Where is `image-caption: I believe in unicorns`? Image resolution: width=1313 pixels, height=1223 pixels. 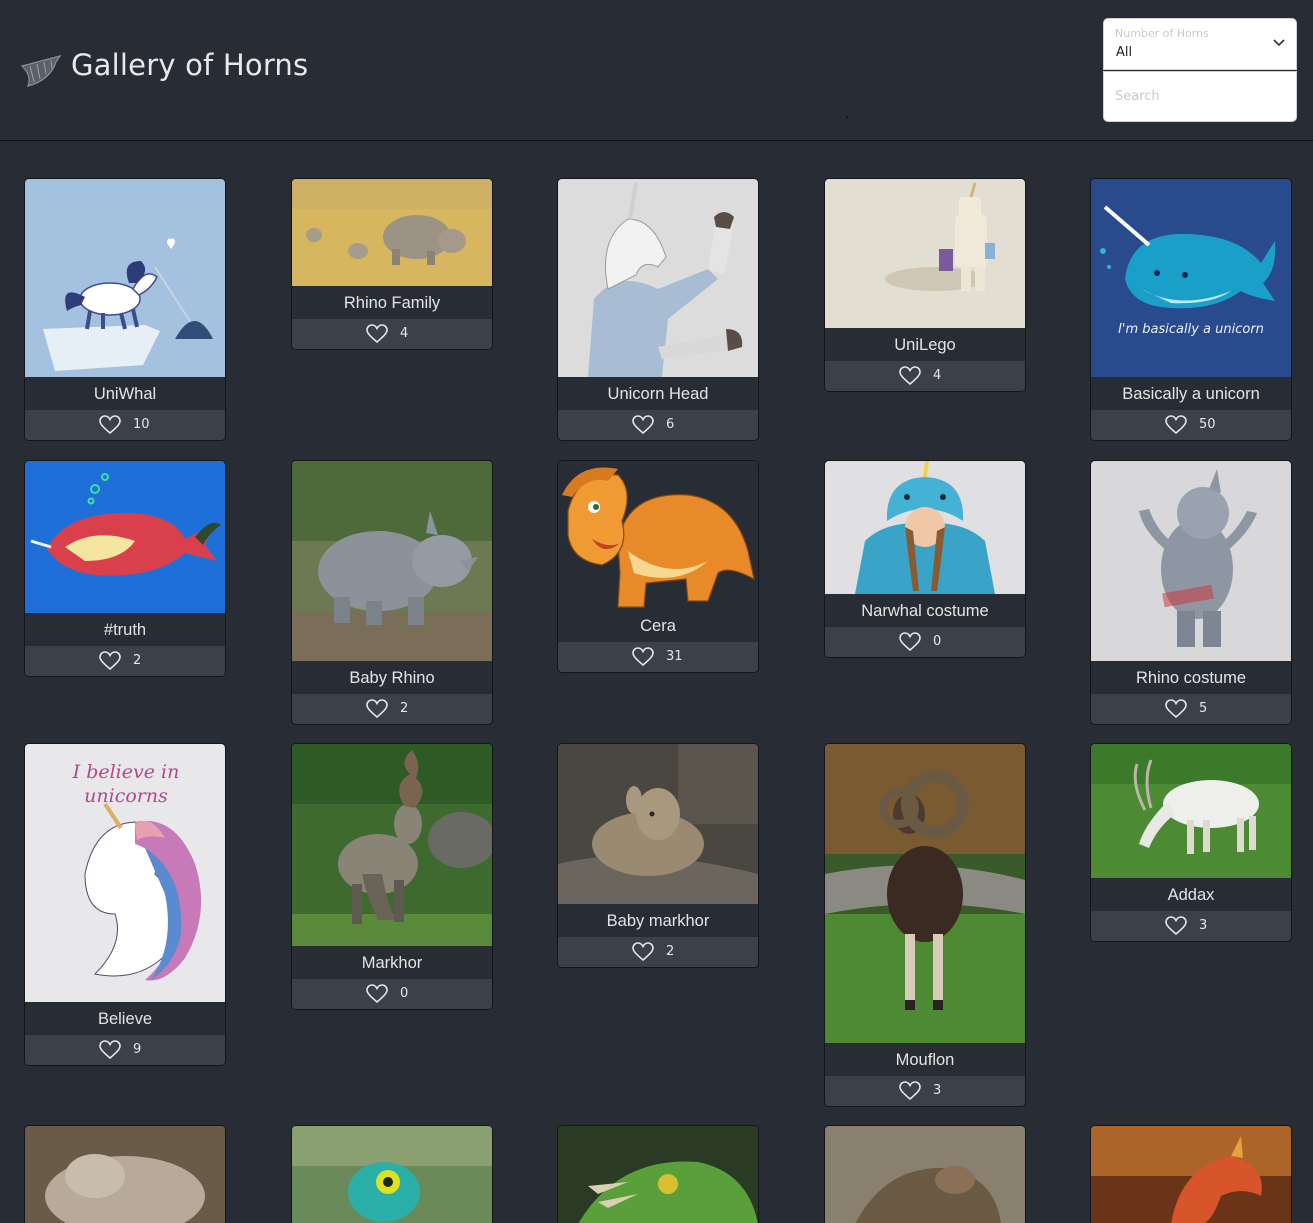 image-caption: I believe in unicorns is located at coordinates (126, 784).